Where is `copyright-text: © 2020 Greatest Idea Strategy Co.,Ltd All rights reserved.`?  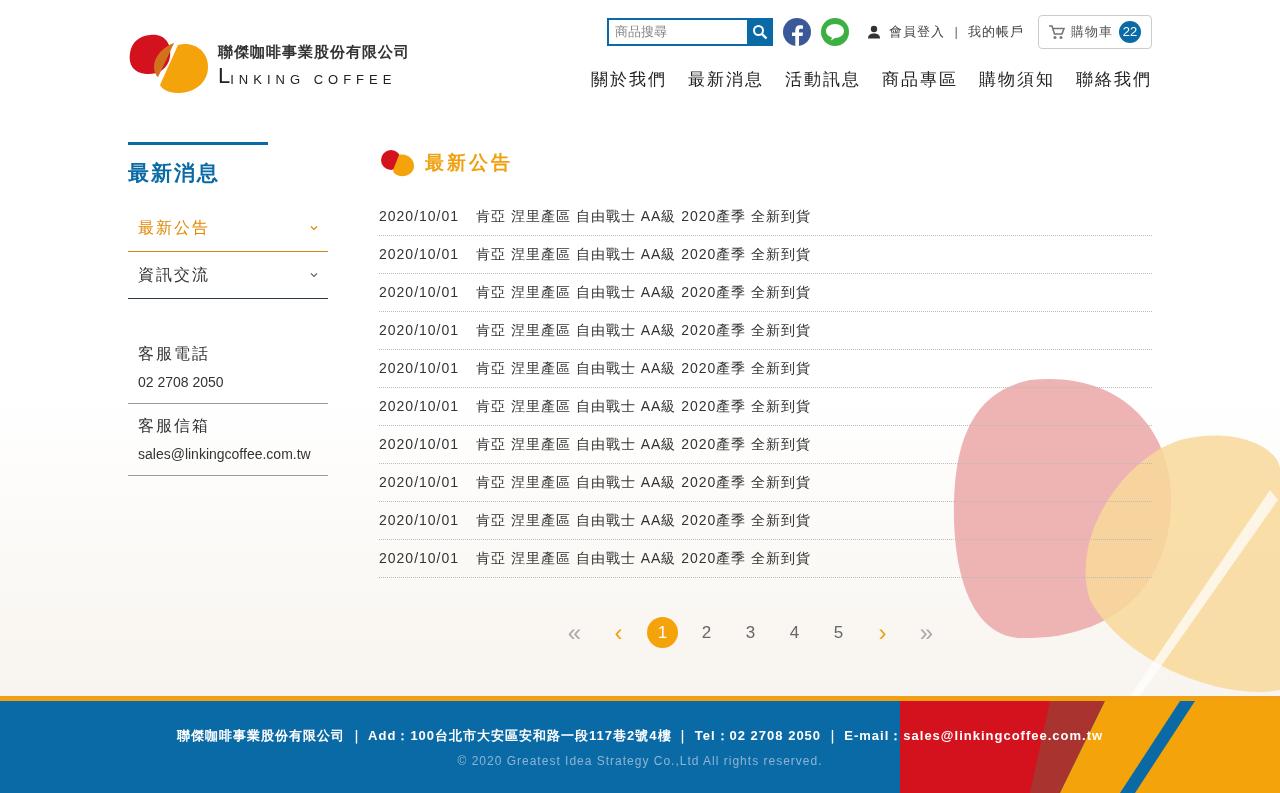 copyright-text: © 2020 Greatest Idea Strategy Co.,Ltd All rights reserved. is located at coordinates (640, 761).